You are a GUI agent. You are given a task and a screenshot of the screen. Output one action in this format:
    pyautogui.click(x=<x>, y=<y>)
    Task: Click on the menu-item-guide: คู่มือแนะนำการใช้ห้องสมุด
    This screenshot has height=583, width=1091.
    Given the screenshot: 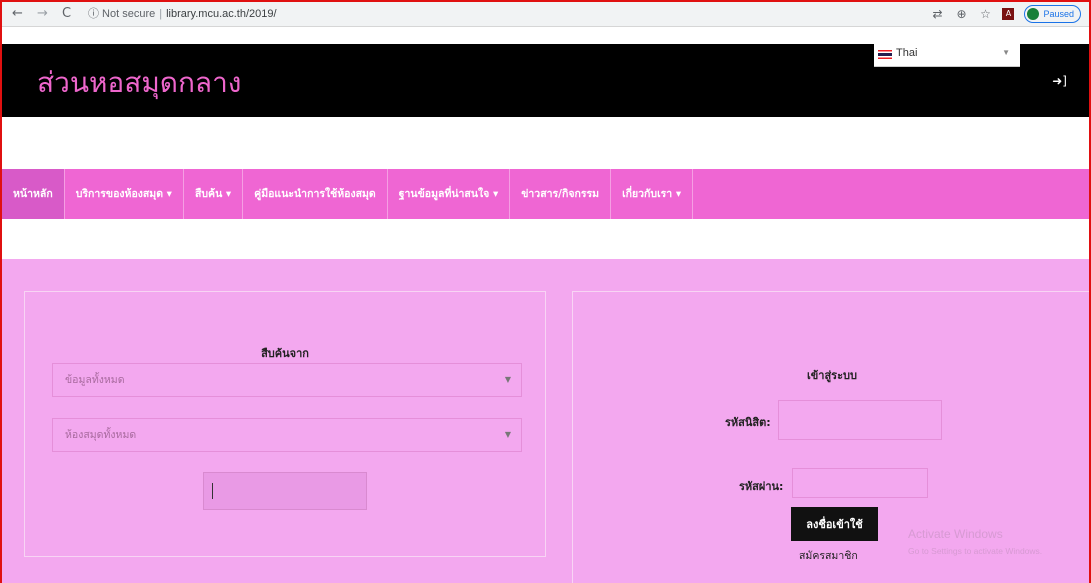 What is the action you would take?
    pyautogui.click(x=315, y=194)
    